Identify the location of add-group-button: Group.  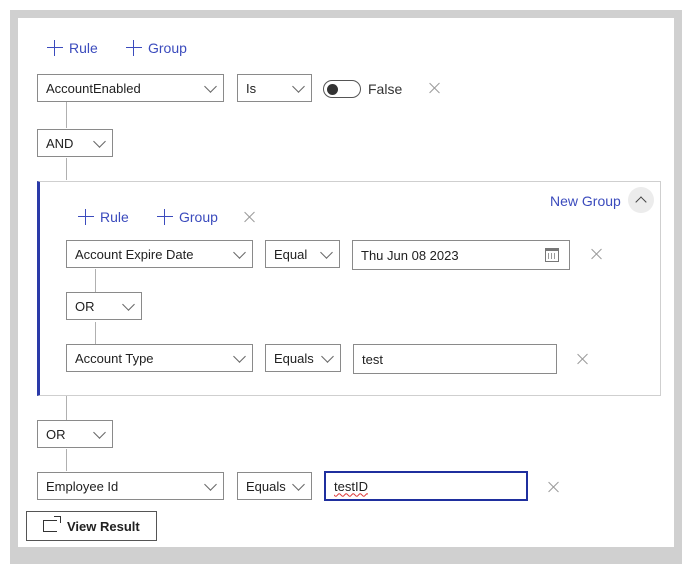
(156, 48).